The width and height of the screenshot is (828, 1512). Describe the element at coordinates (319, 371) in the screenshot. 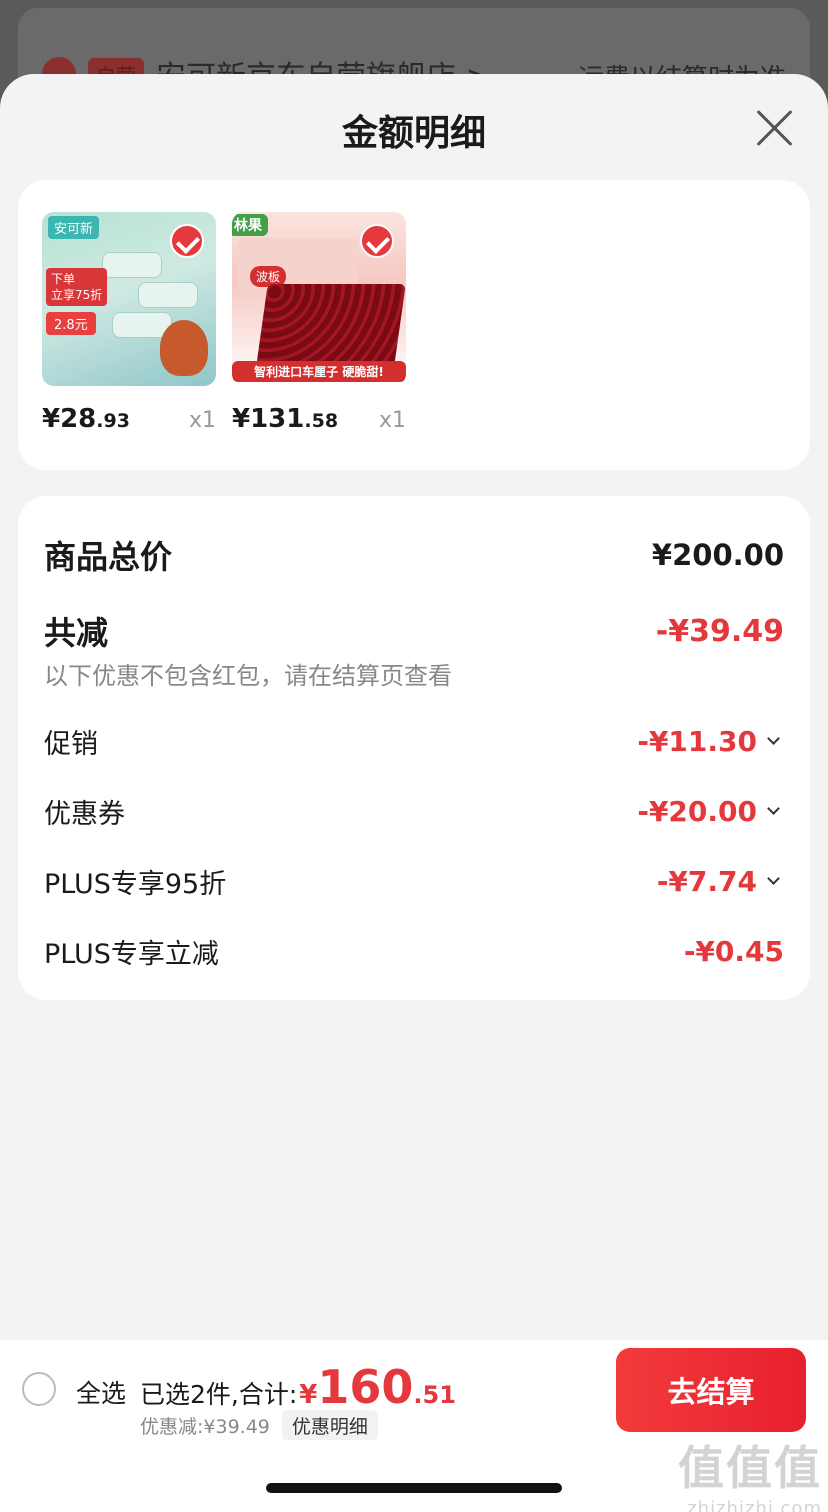

I see `product-banner: 智利进口车厘子 硬脆甜!` at that location.